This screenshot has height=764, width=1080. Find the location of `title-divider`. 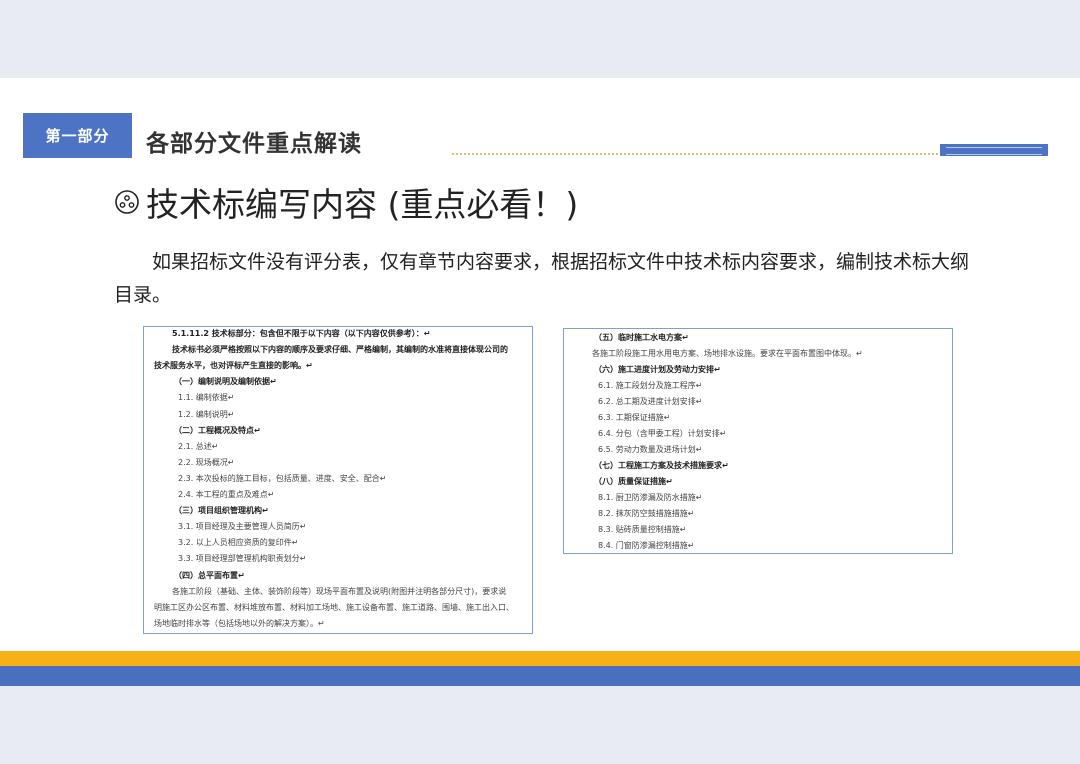

title-divider is located at coordinates (697, 154).